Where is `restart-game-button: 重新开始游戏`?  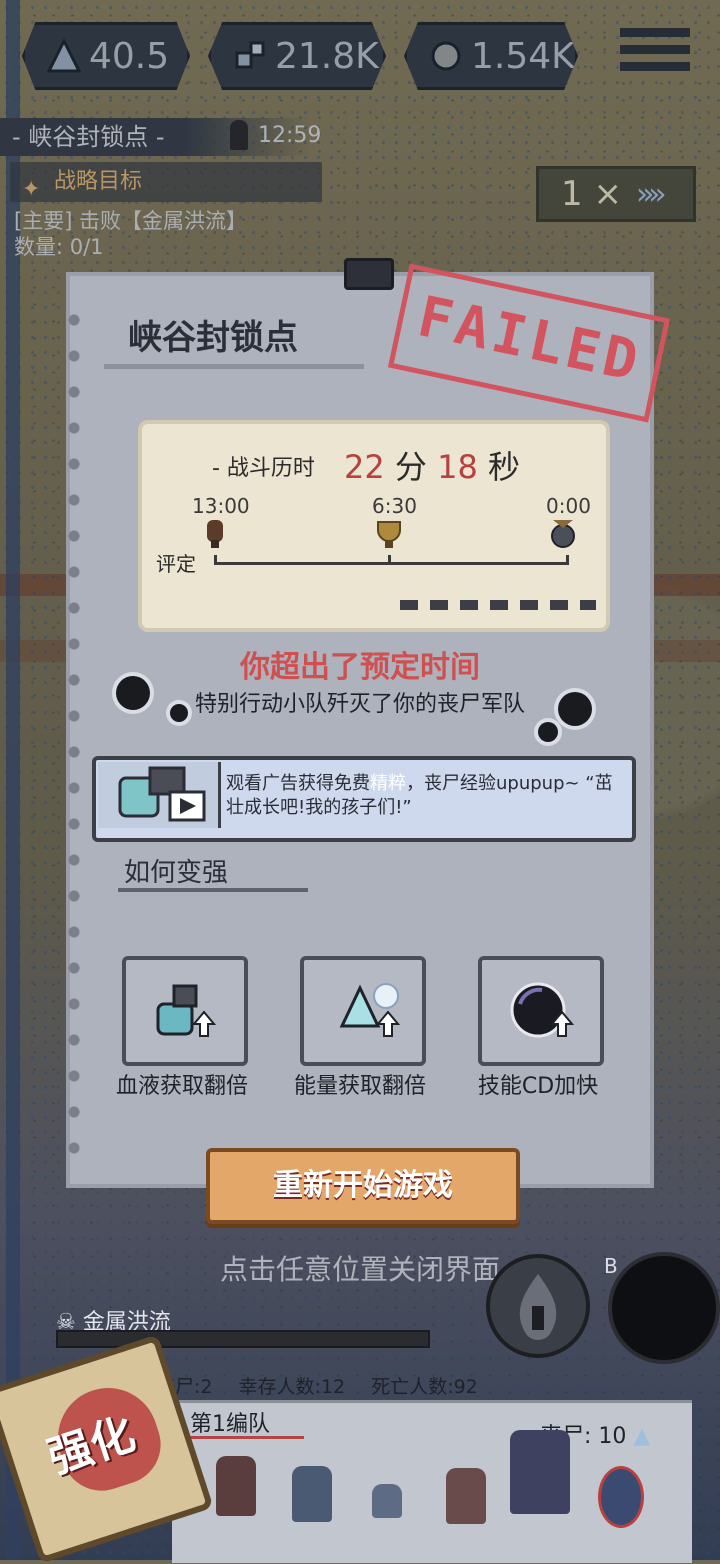
restart-game-button: 重新开始游戏 is located at coordinates (363, 1186).